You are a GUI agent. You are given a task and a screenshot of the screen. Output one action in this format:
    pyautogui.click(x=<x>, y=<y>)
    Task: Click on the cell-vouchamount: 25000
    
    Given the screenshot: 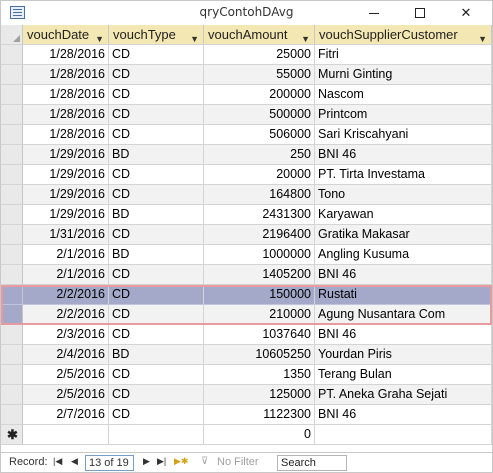 What is the action you would take?
    pyautogui.click(x=259, y=55)
    